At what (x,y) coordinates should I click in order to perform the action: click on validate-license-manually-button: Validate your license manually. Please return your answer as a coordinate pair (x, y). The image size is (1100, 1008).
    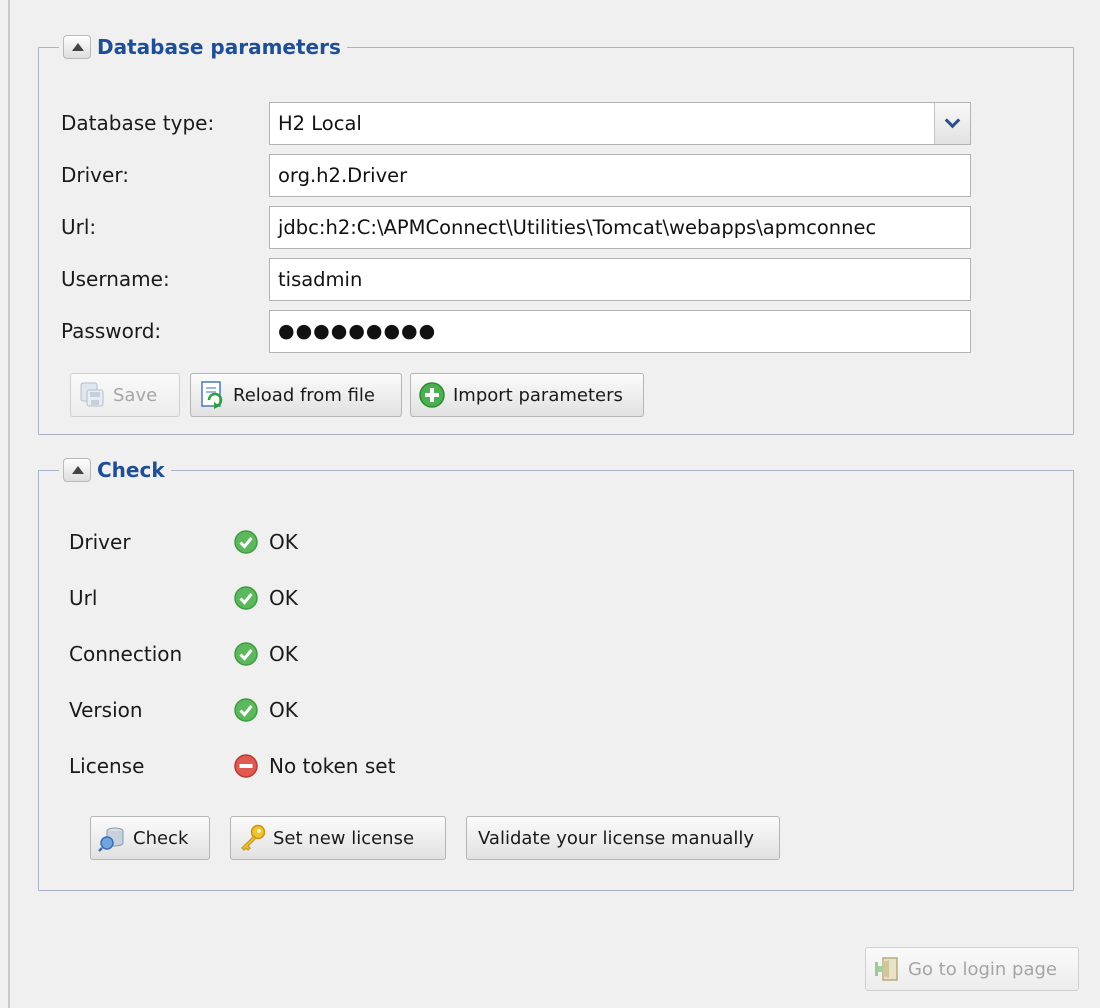
    Looking at the image, I should click on (623, 838).